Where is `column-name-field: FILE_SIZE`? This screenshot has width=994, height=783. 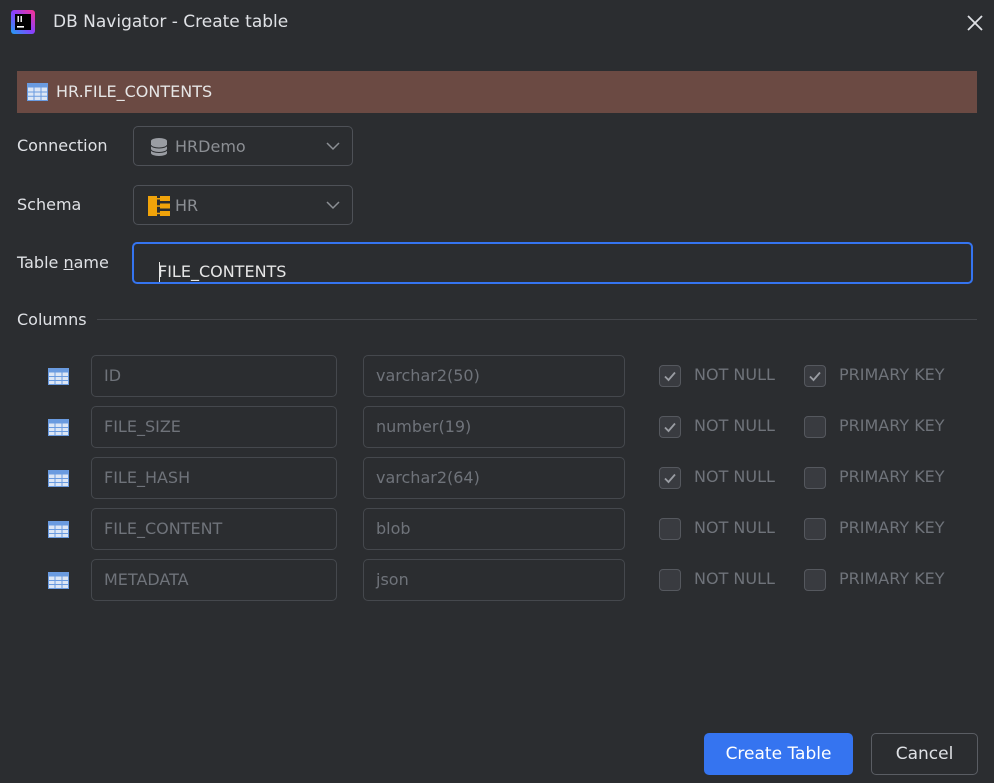
column-name-field: FILE_SIZE is located at coordinates (214, 427).